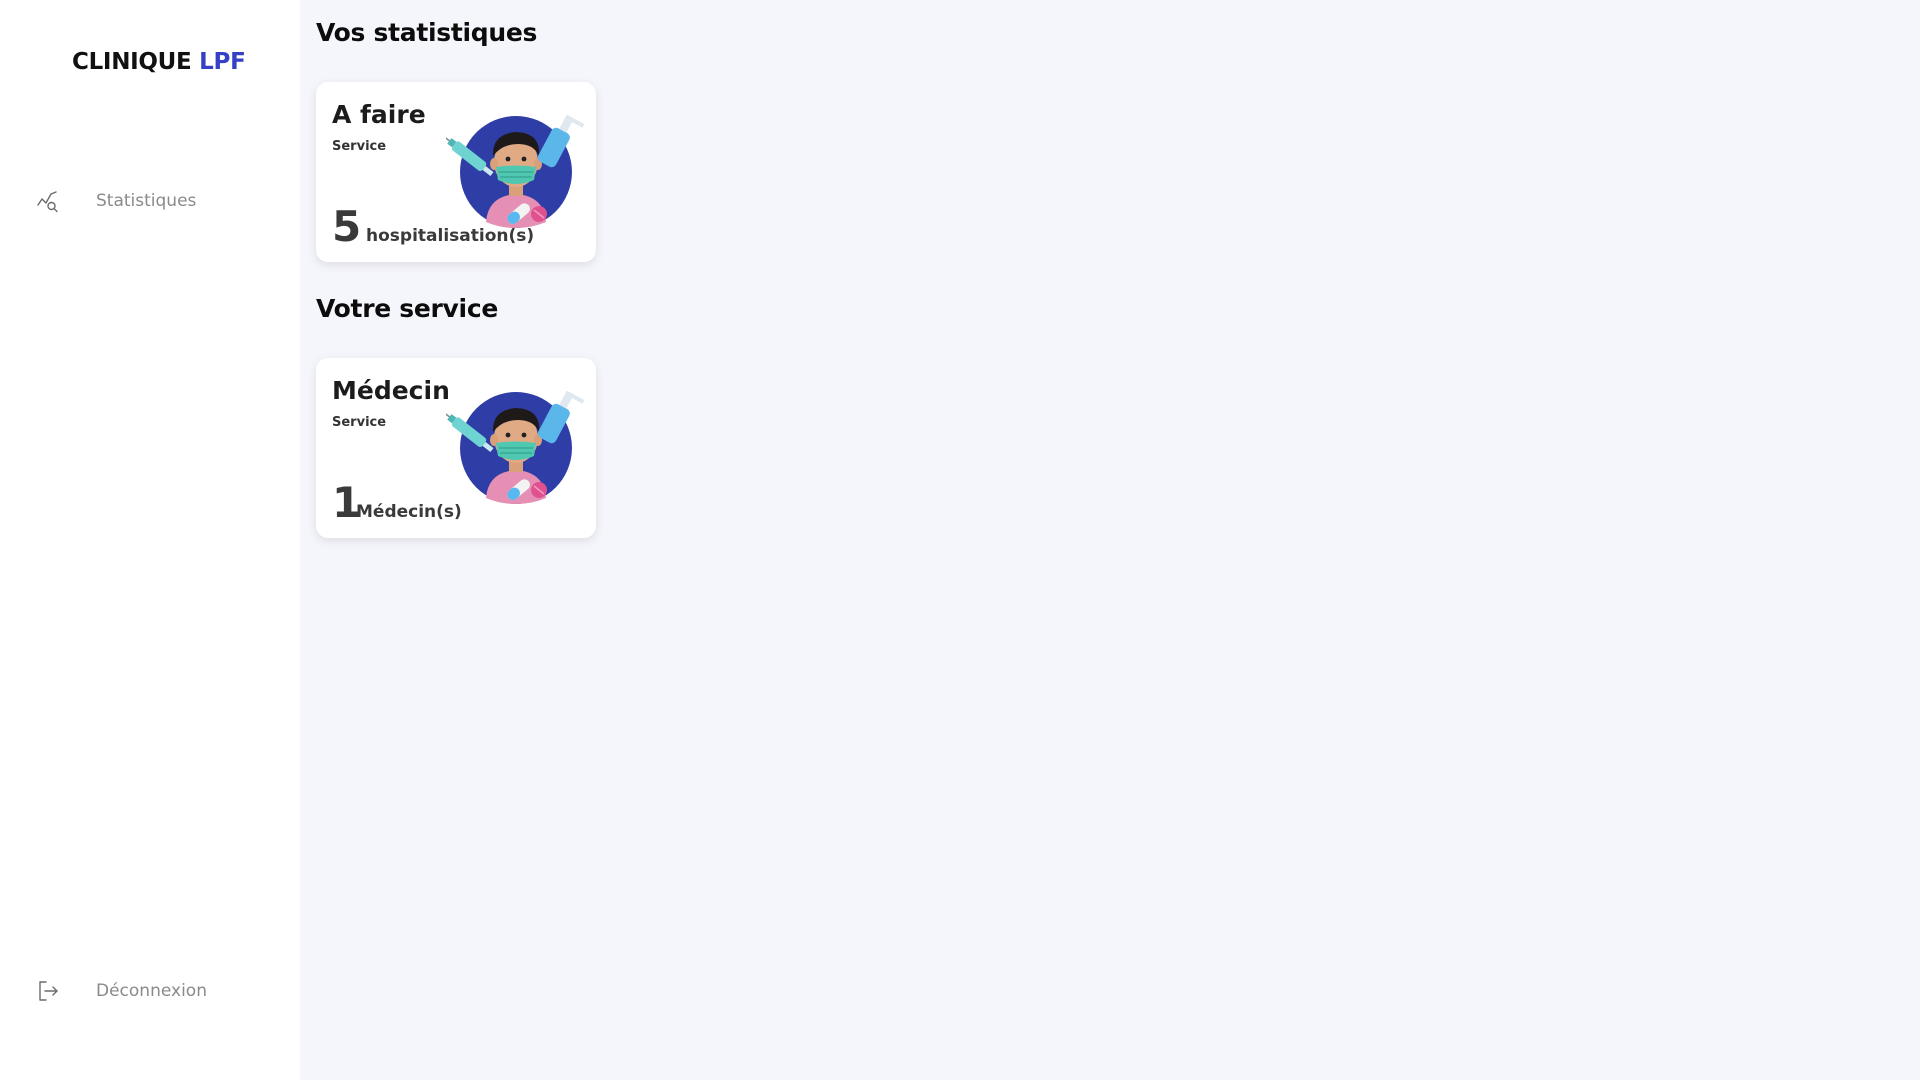  I want to click on logout-button: Déconnexion, so click(121, 991).